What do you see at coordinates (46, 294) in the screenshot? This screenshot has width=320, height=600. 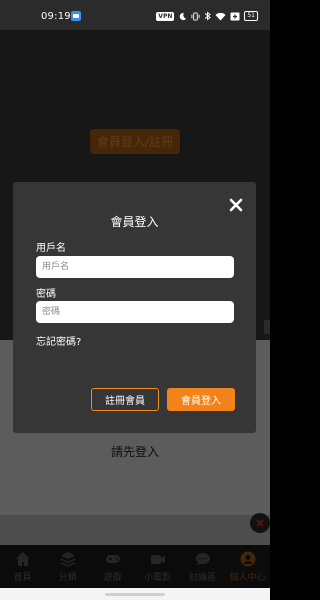 I see `password-label: 密碼` at bounding box center [46, 294].